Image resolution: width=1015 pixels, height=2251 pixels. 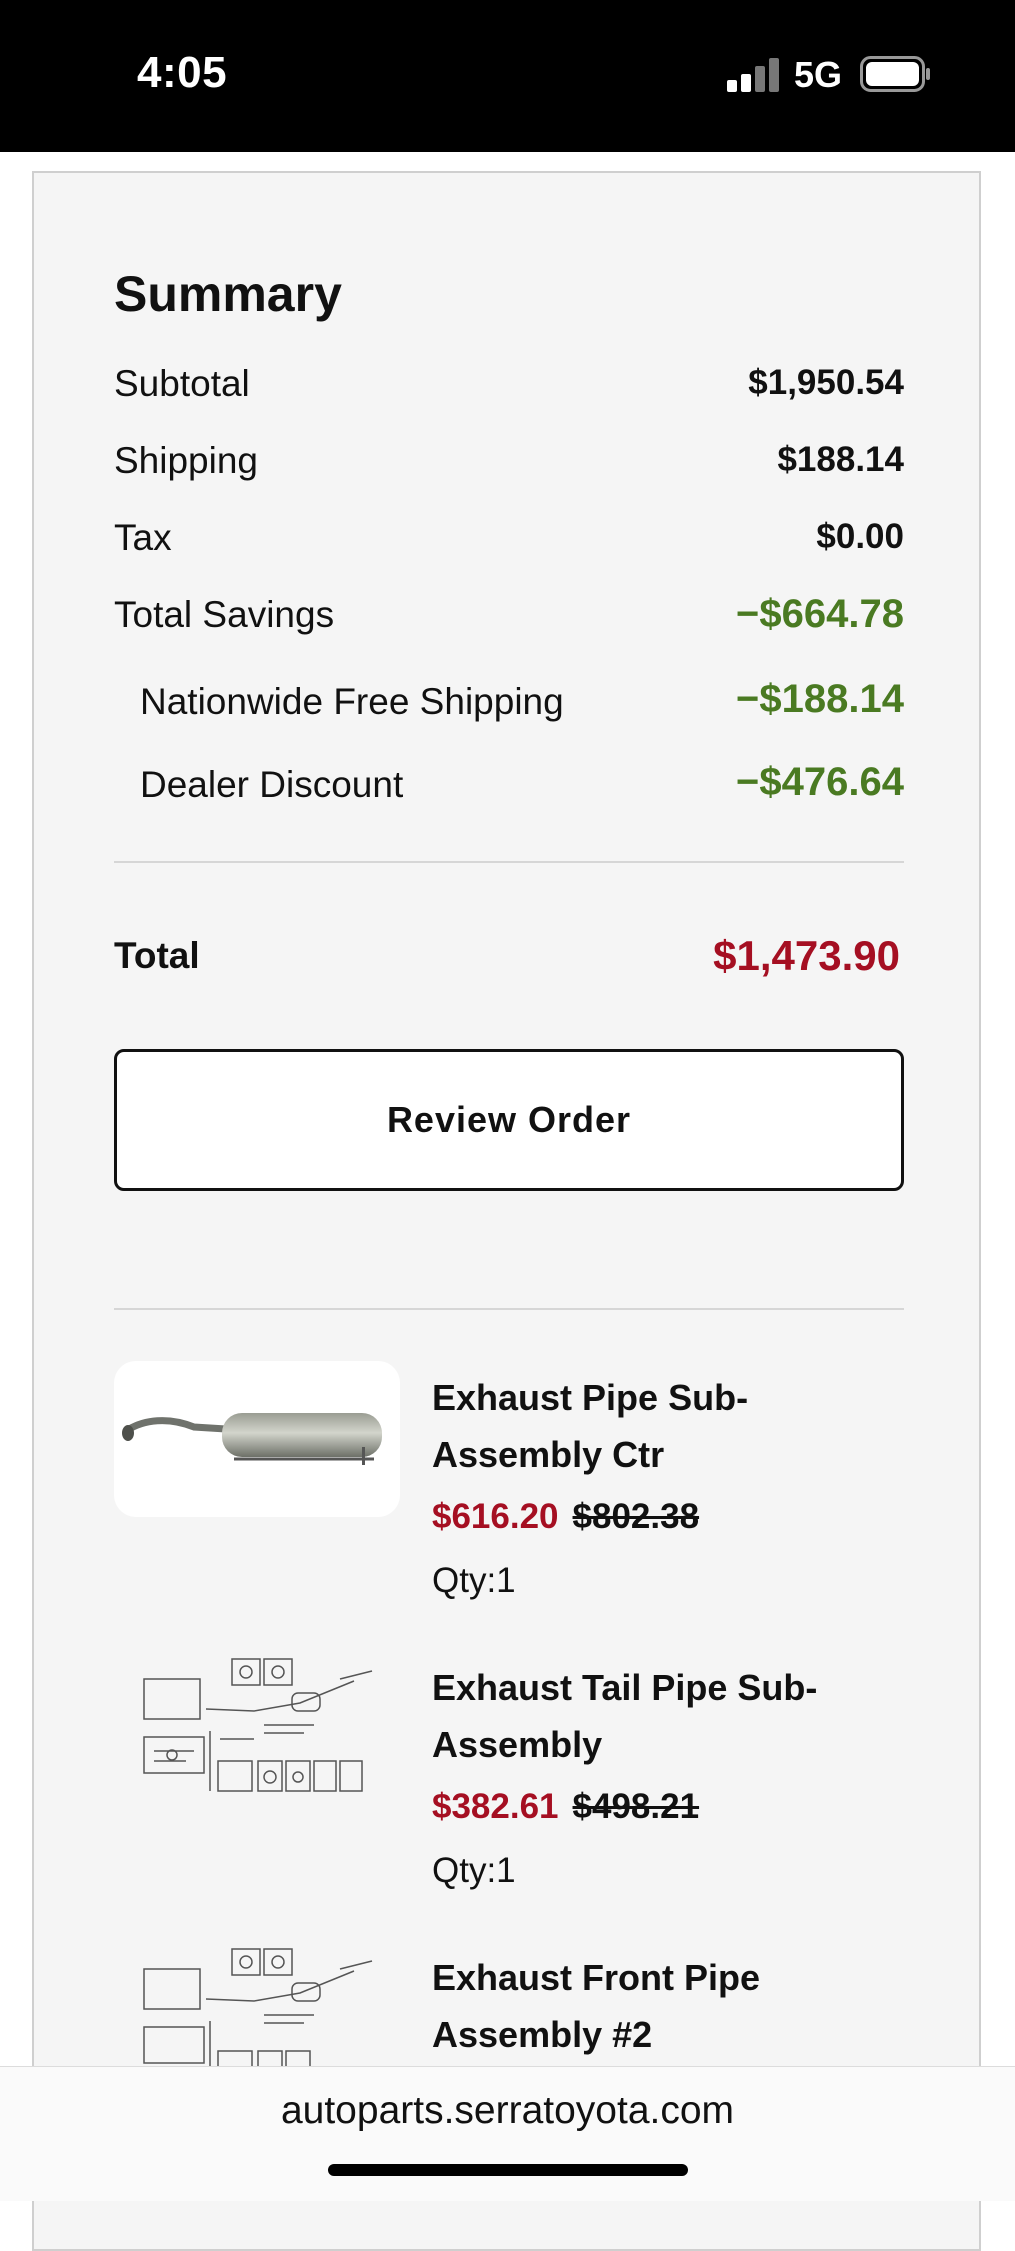 What do you see at coordinates (507, 2133) in the screenshot?
I see `browser-url-bar: autoparts.serratoyota.com` at bounding box center [507, 2133].